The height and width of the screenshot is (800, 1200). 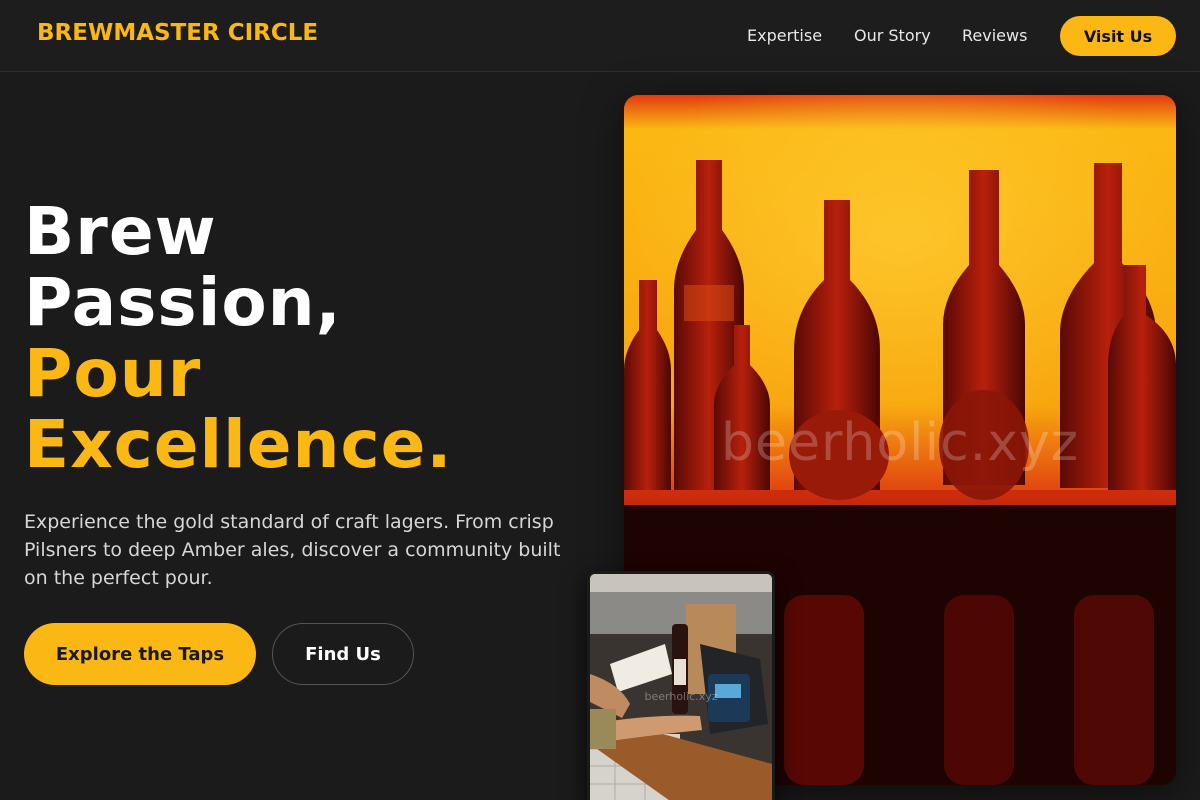 What do you see at coordinates (113, 373) in the screenshot?
I see `hero-title-line-3: Pour` at bounding box center [113, 373].